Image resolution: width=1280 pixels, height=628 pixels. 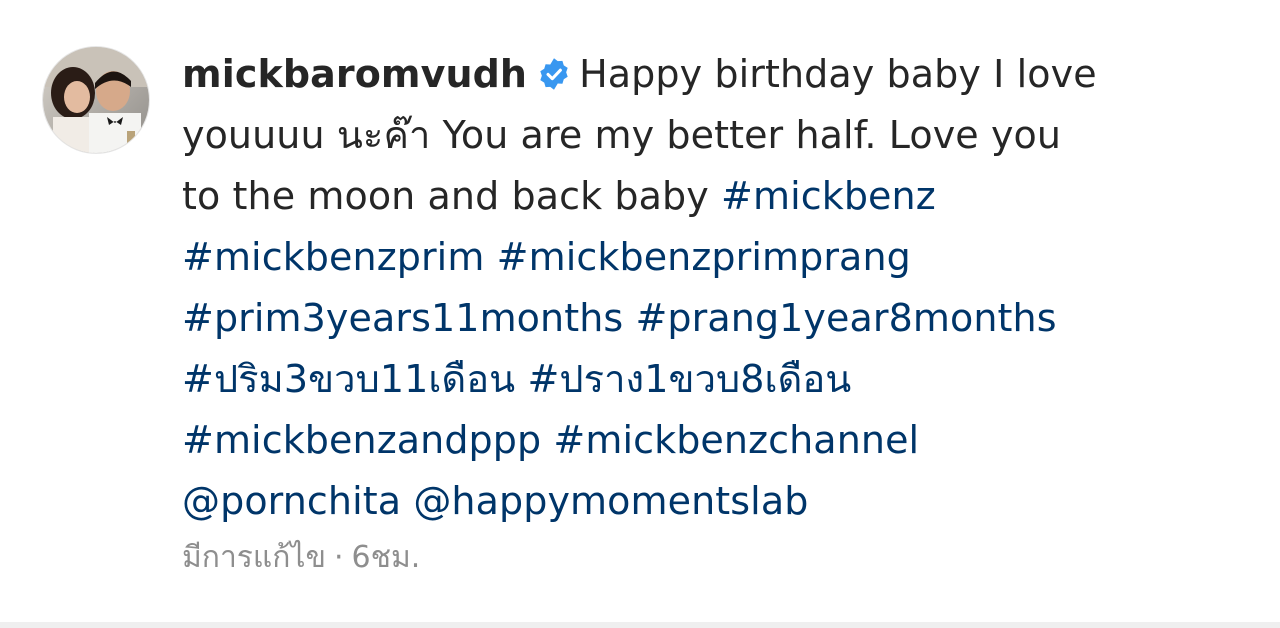 I want to click on caption-line-1: mickbaromvudh Happy birthday baby I love, so click(x=712, y=74).